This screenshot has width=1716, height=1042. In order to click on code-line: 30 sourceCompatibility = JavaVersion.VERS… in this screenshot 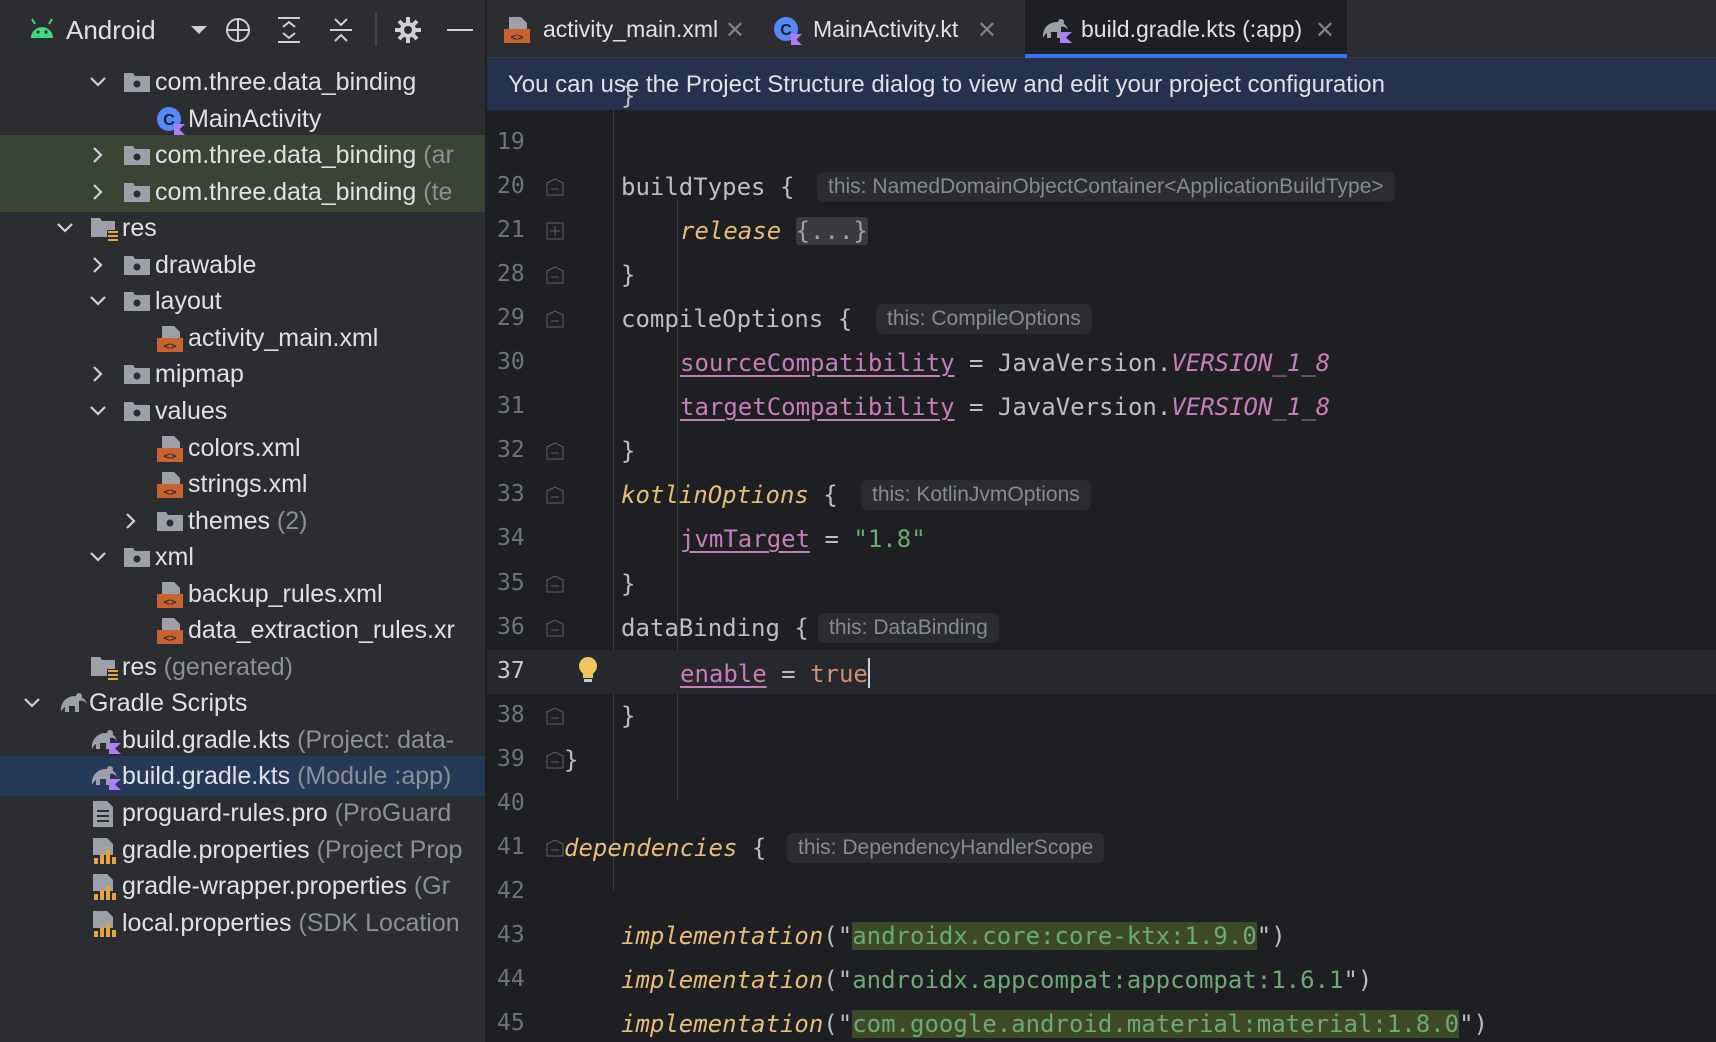, I will do `click(1101, 363)`.